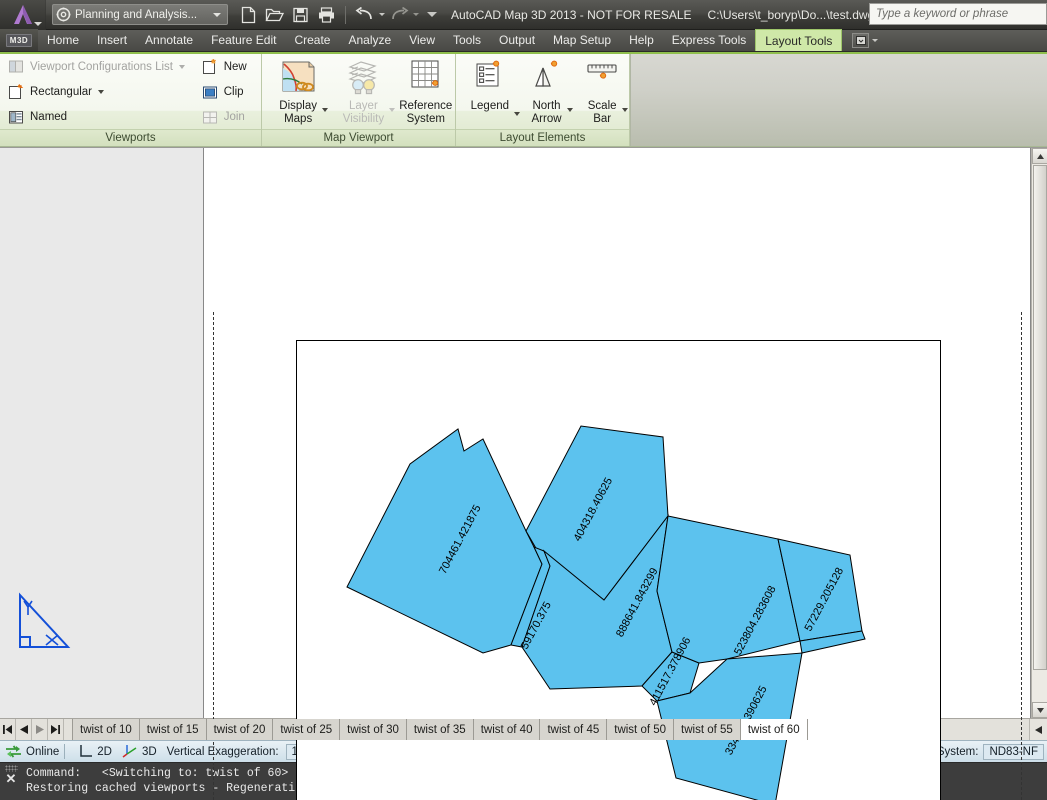 This screenshot has width=1047, height=800. Describe the element at coordinates (422, 40) in the screenshot. I see `tab-view: View` at that location.